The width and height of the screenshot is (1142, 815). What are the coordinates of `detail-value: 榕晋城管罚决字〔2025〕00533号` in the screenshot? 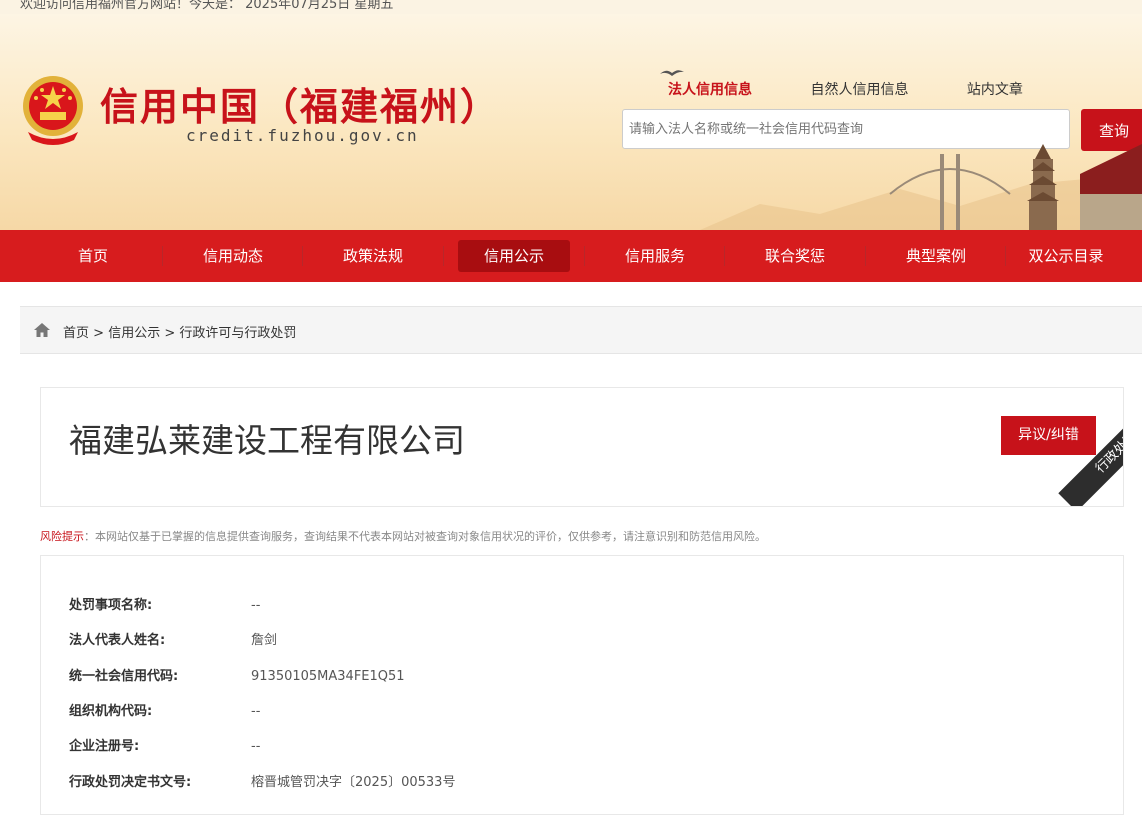 It's located at (353, 782).